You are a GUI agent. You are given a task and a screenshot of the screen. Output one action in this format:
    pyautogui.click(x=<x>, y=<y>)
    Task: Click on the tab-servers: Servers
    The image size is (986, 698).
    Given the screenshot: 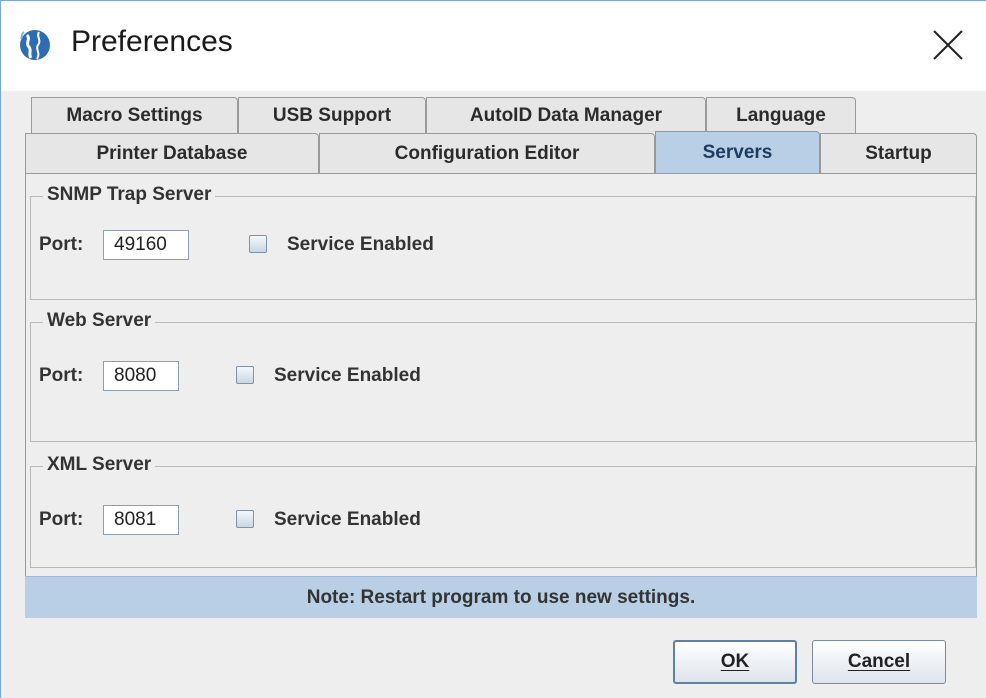 What is the action you would take?
    pyautogui.click(x=737, y=152)
    